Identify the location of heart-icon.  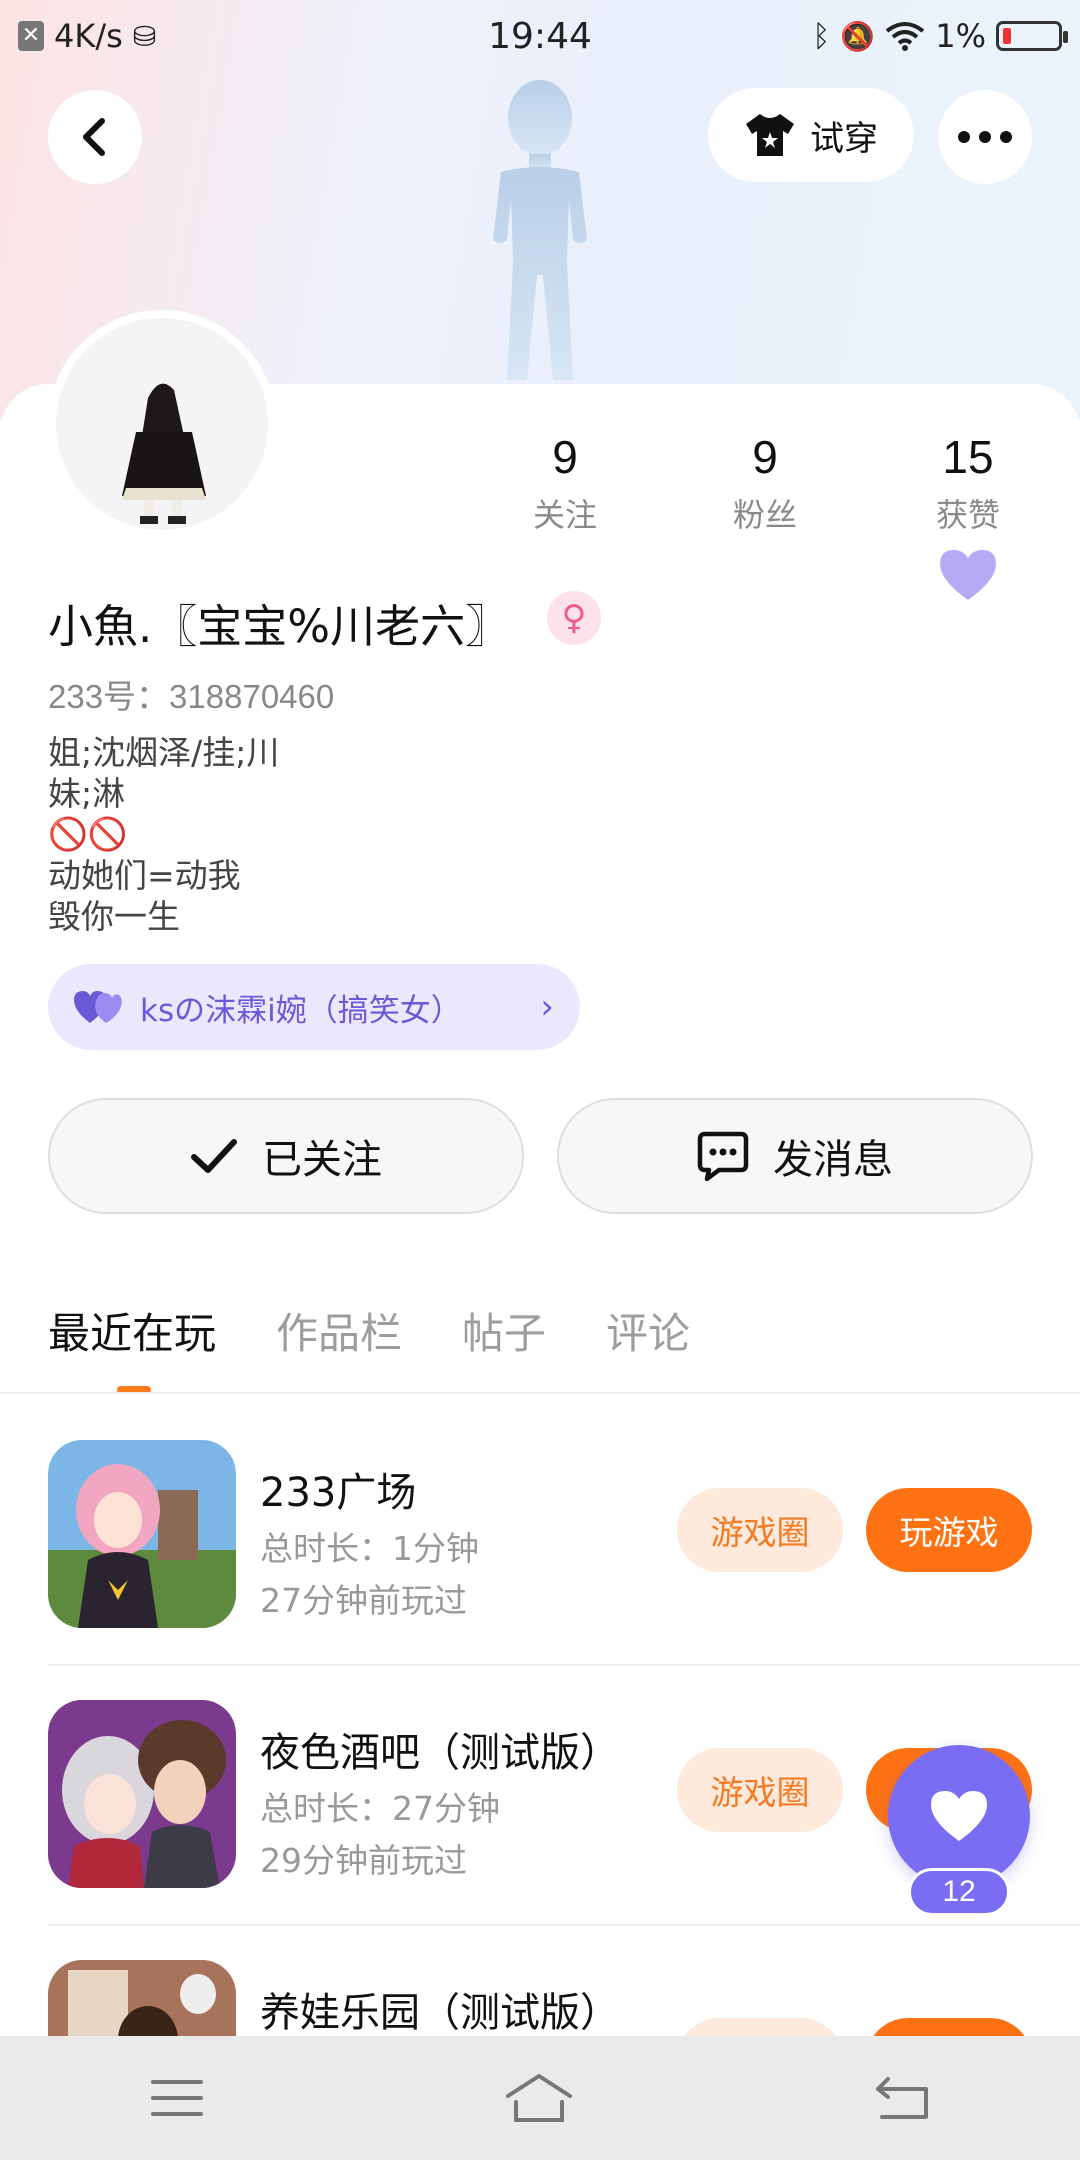
(959, 1816).